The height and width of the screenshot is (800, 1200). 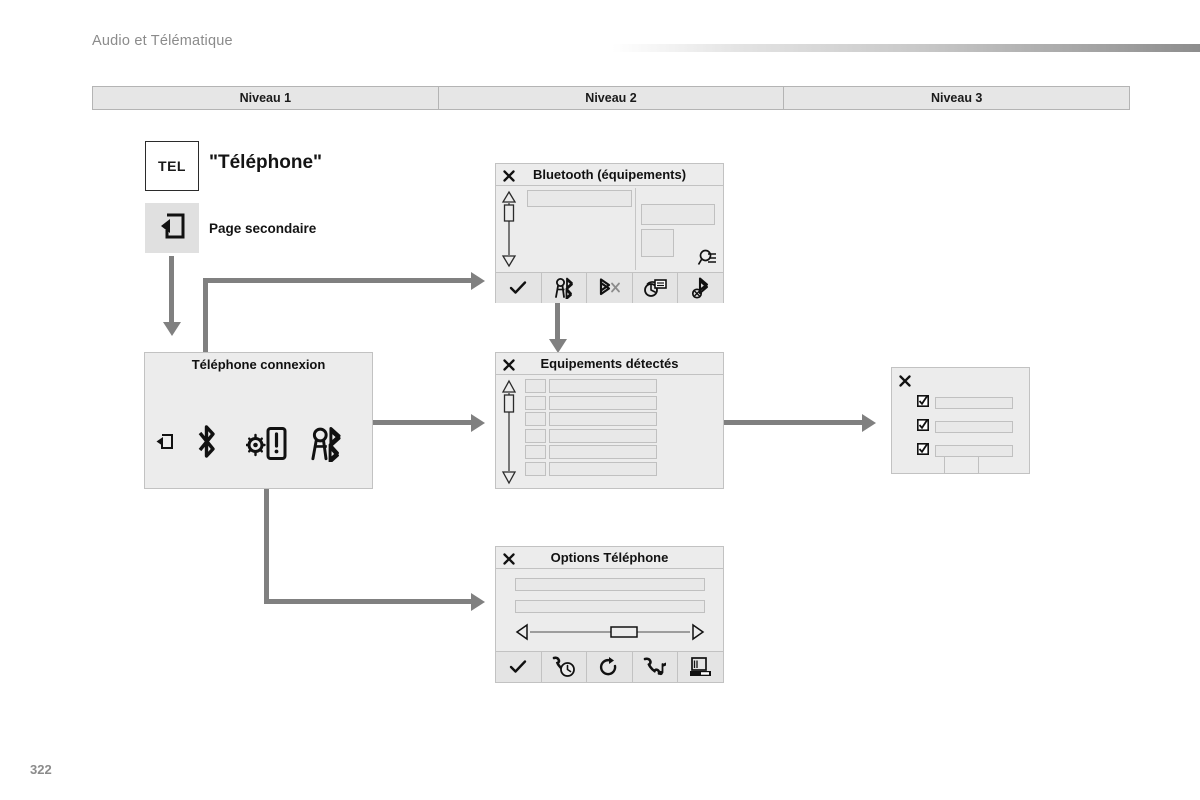 I want to click on magnifier-list-icon, so click(x=707, y=260).